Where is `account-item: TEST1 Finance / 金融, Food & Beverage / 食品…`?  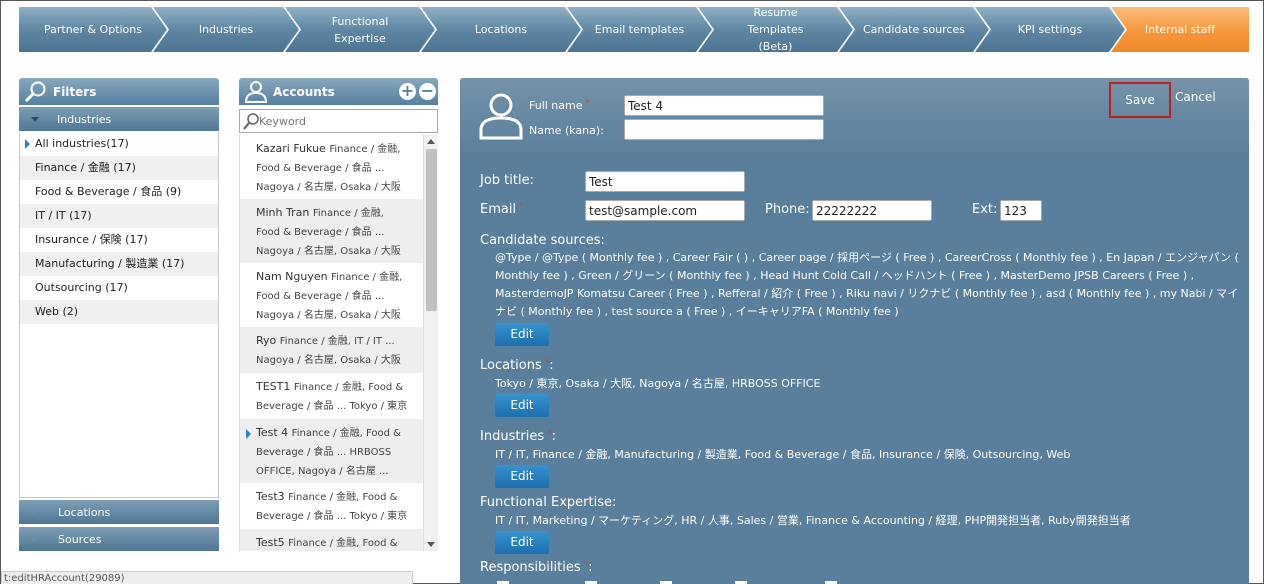 account-item: TEST1 Finance / 金融, Food & Beverage / 食品… is located at coordinates (332, 396).